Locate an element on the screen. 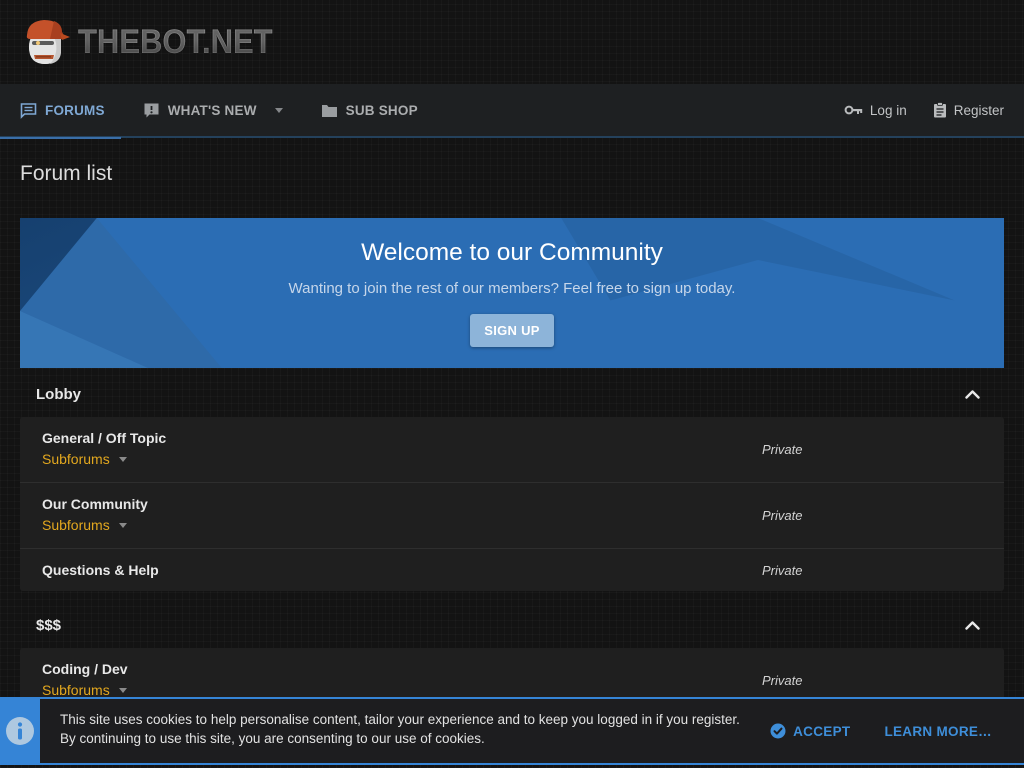 This screenshot has width=1024, height=768. page-title: Forum list is located at coordinates (66, 173).